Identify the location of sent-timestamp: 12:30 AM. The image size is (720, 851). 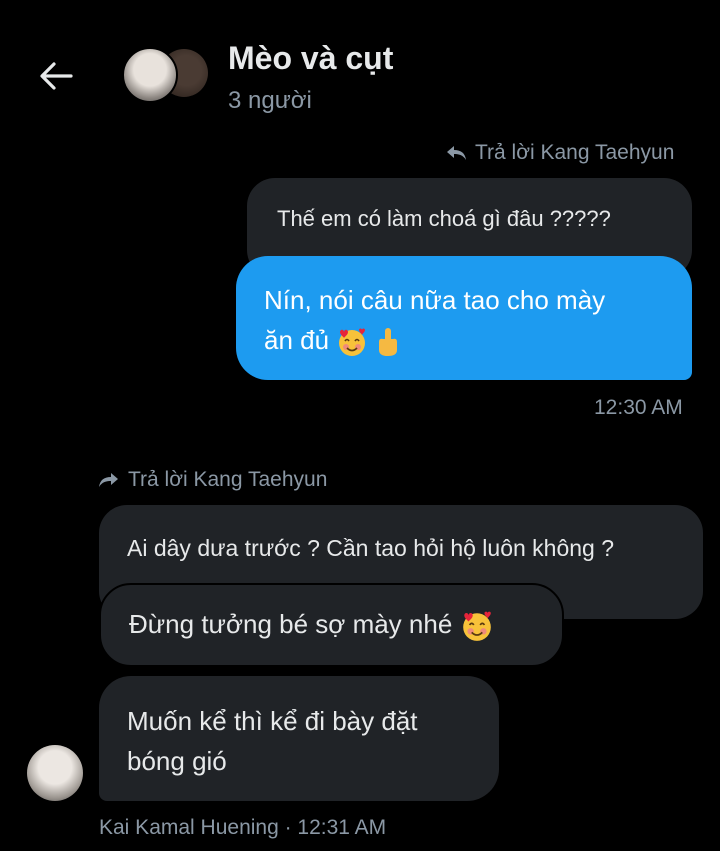
(638, 407).